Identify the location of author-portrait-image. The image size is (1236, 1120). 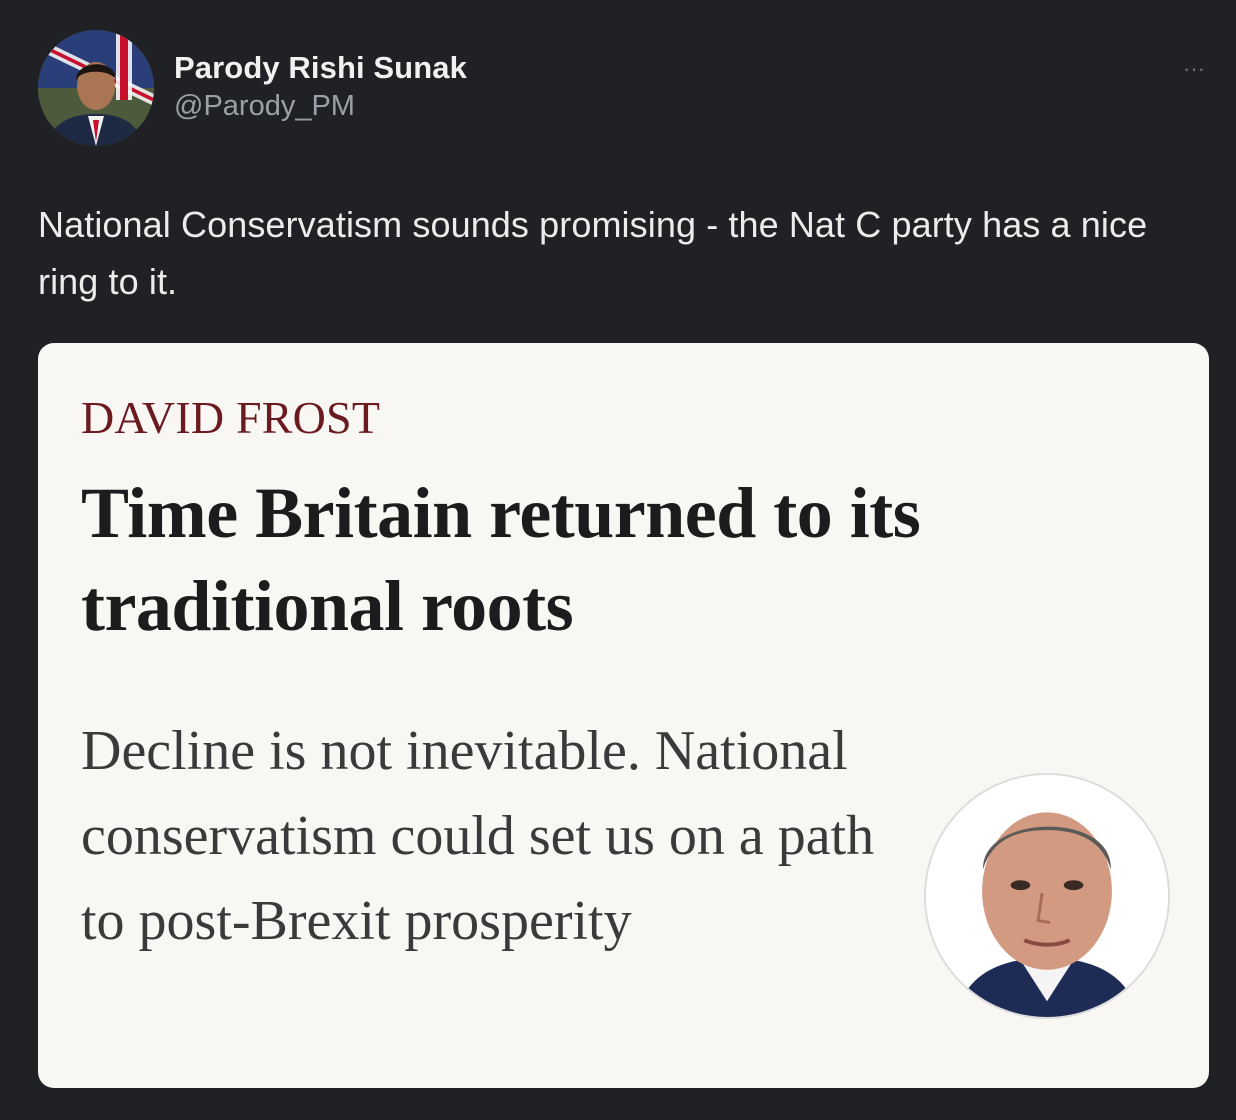
(1047, 896).